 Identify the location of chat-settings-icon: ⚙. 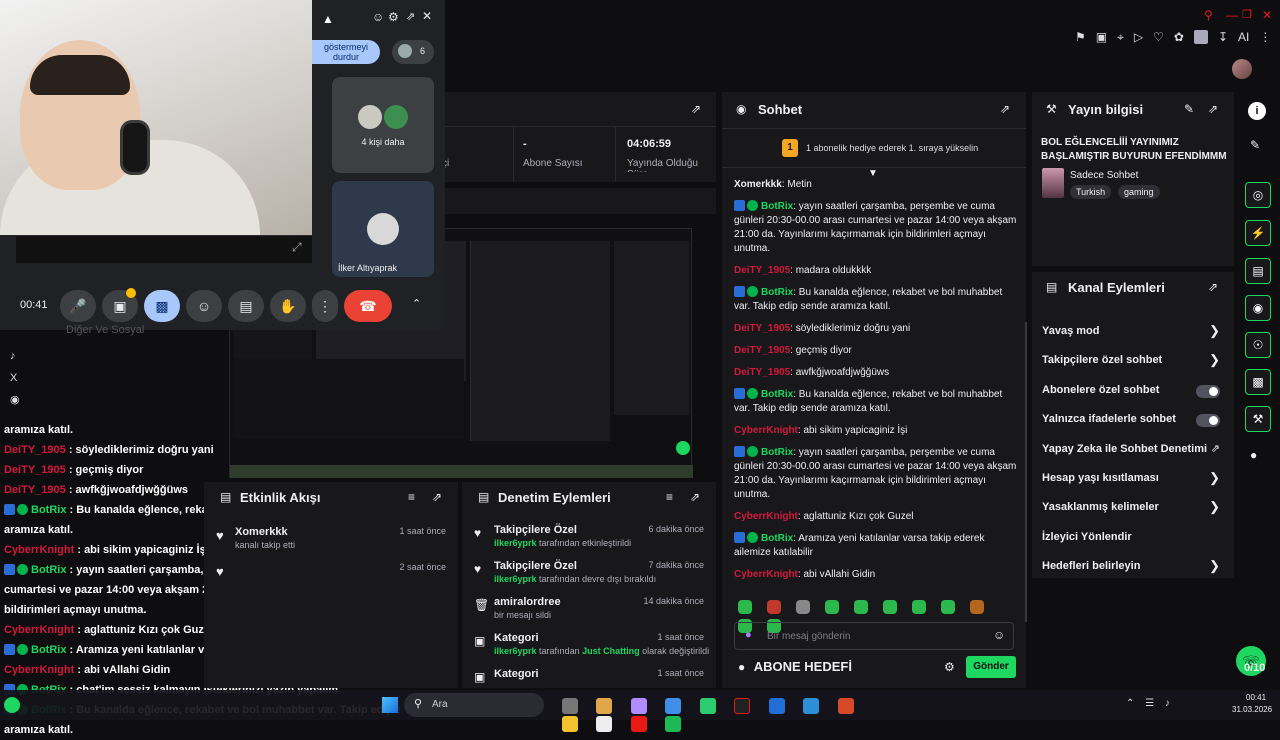
(949, 667).